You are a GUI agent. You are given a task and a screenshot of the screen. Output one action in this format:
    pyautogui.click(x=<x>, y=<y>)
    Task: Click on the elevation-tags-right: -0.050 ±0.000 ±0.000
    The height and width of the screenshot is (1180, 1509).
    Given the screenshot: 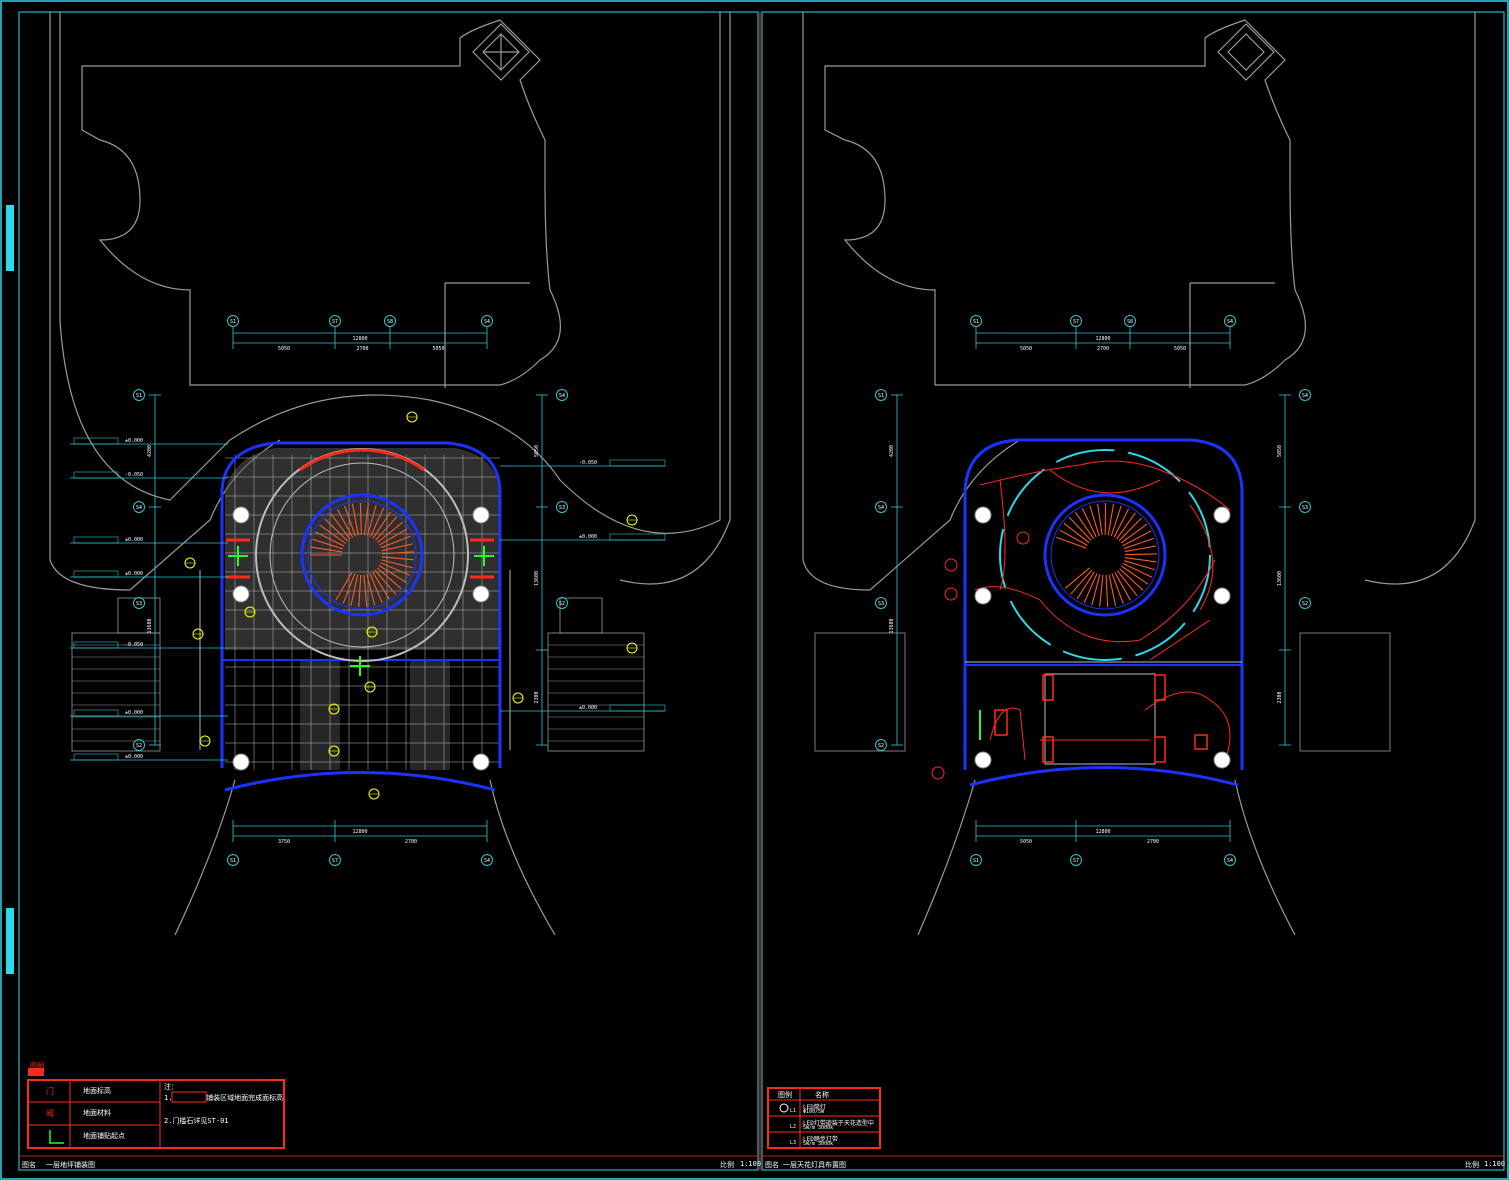 What is the action you would take?
    pyautogui.click(x=765, y=619)
    